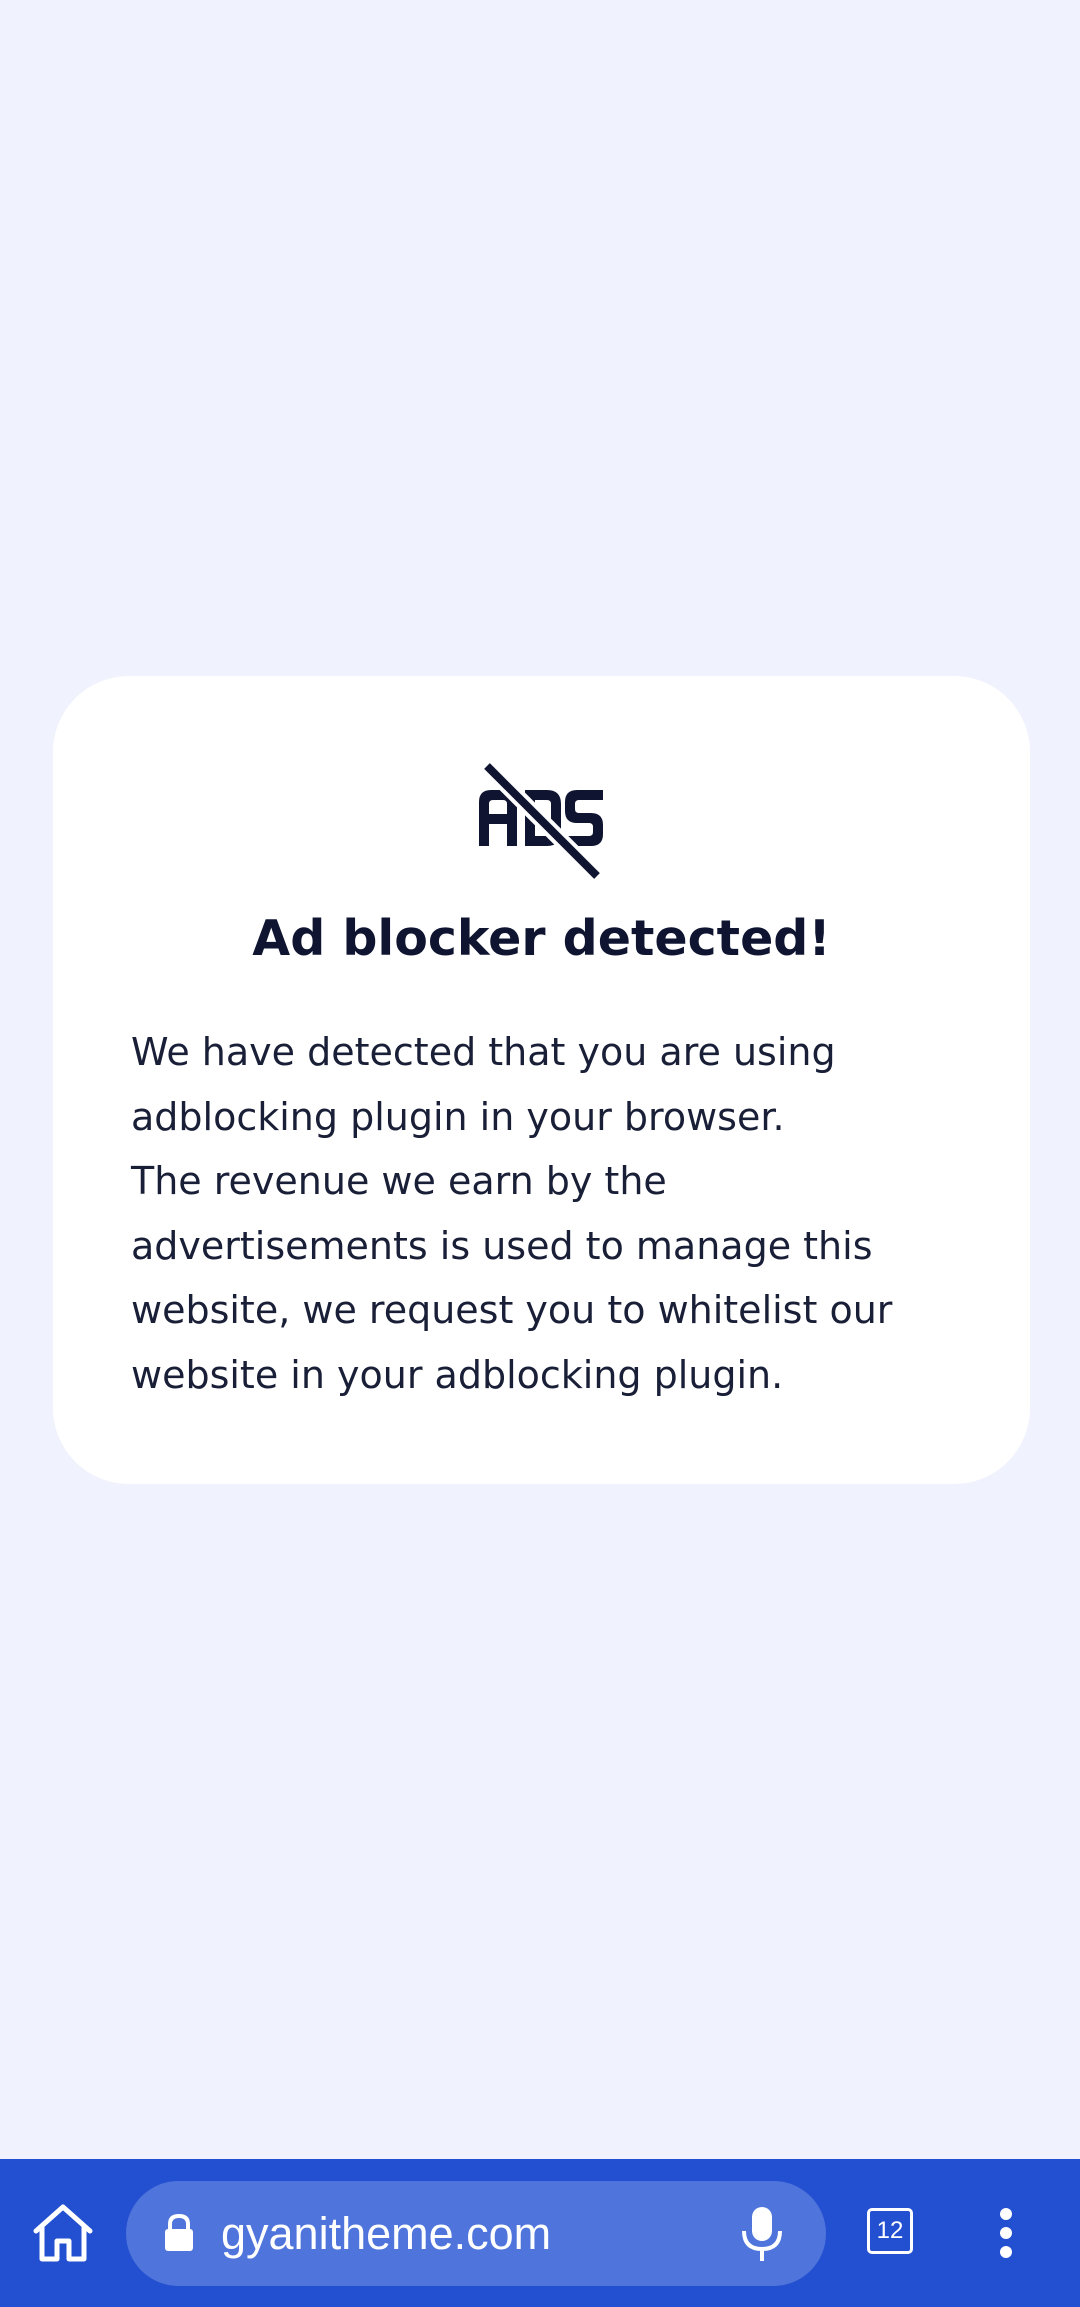  What do you see at coordinates (63, 2233) in the screenshot?
I see `home-icon` at bounding box center [63, 2233].